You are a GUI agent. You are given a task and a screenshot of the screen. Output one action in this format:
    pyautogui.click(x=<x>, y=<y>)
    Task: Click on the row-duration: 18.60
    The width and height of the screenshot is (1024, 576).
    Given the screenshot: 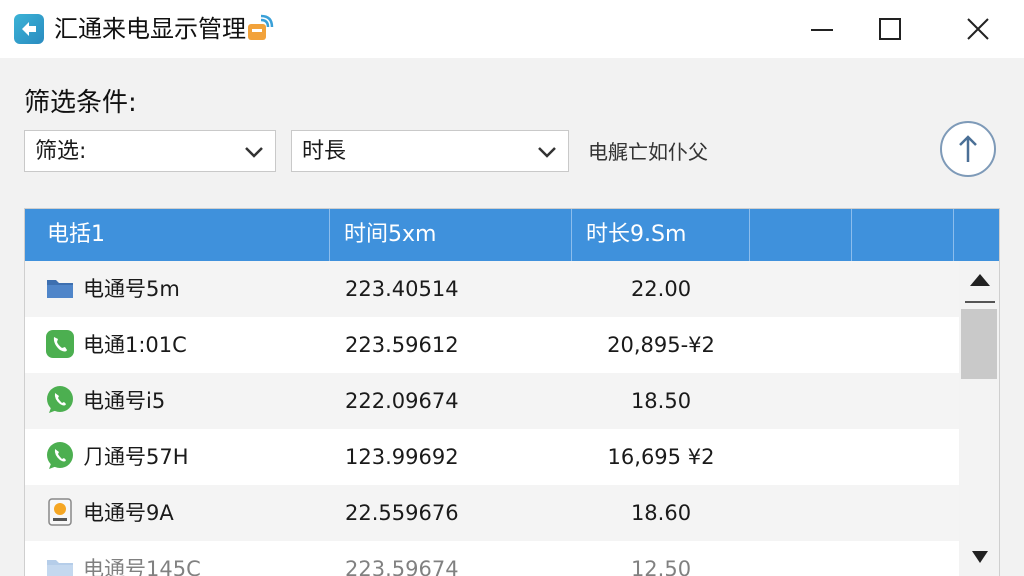 What is the action you would take?
    pyautogui.click(x=661, y=513)
    